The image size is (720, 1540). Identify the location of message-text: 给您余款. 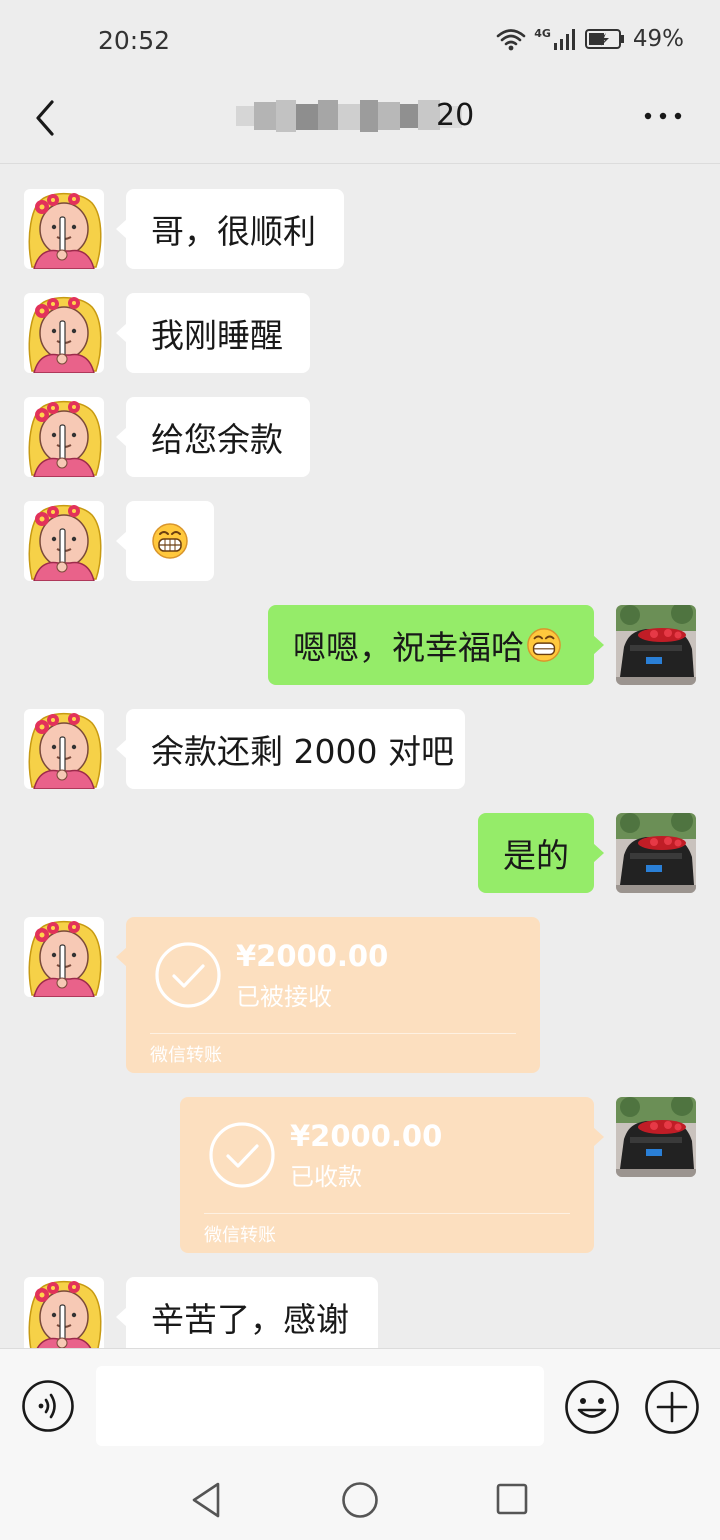
(217, 439).